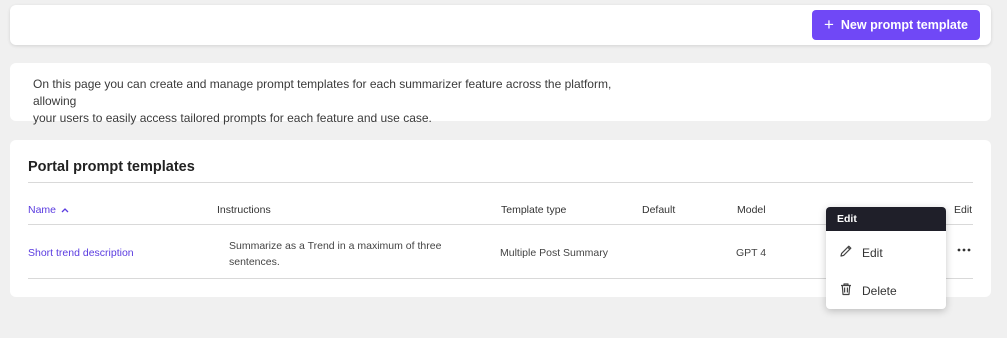 Image resolution: width=1007 pixels, height=338 pixels. I want to click on template-name-link: Short trend description, so click(81, 253).